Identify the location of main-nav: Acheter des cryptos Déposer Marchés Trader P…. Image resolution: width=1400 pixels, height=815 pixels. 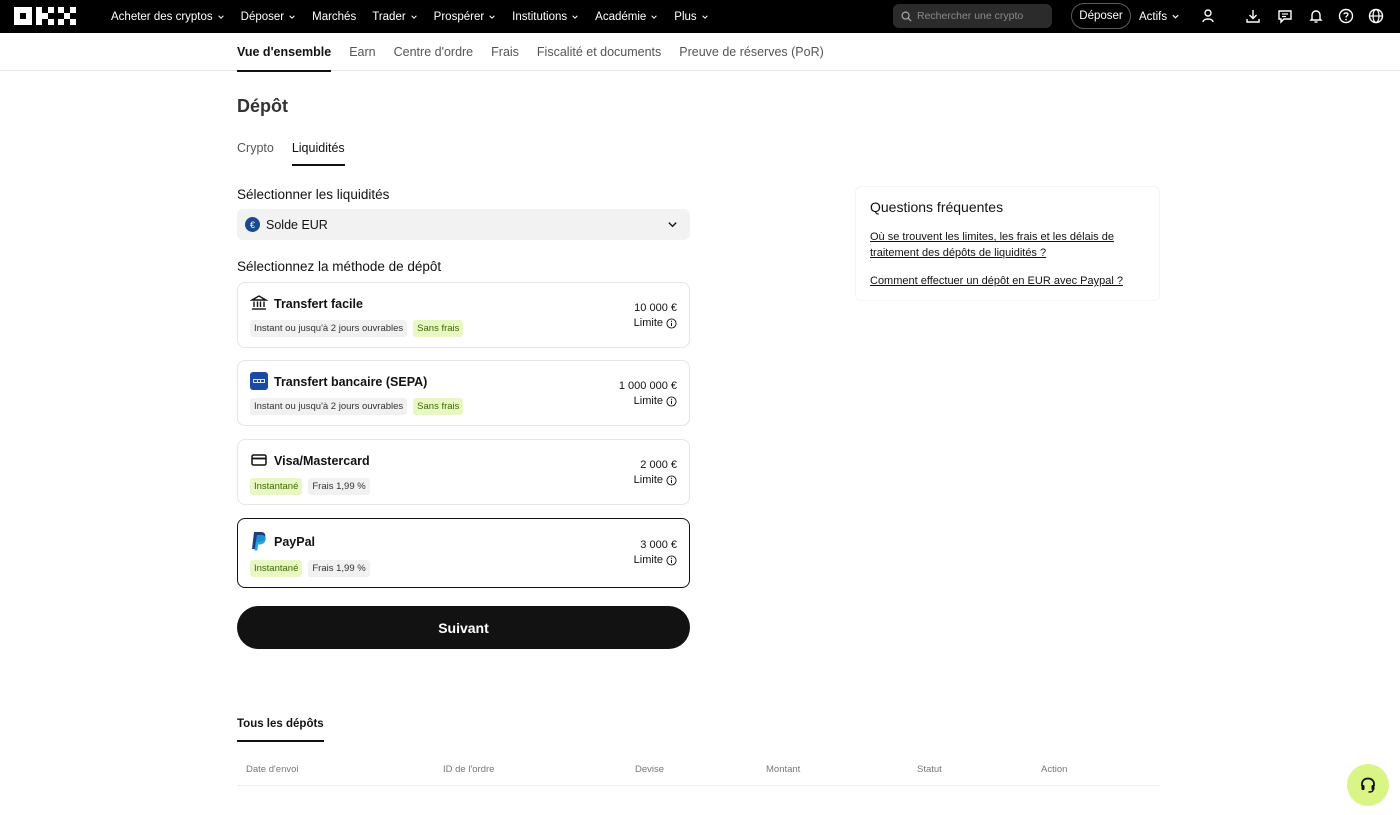
(418, 16).